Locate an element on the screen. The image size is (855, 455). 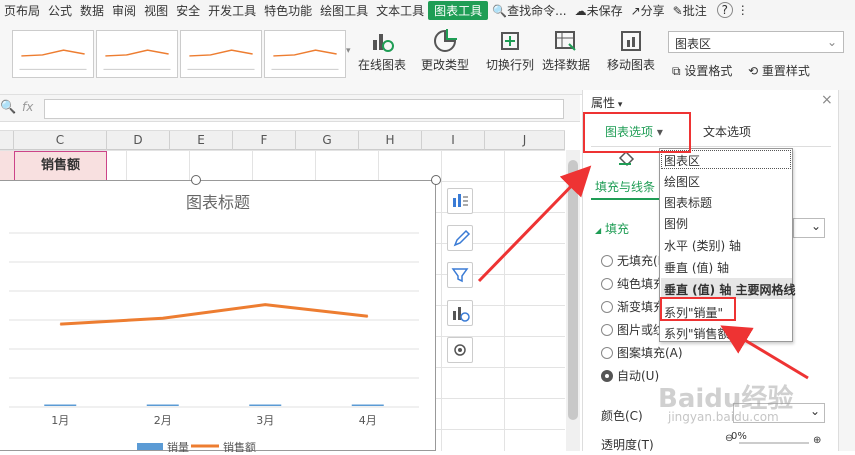
reset-style-button: ⟲ 重置样式 is located at coordinates (779, 70).